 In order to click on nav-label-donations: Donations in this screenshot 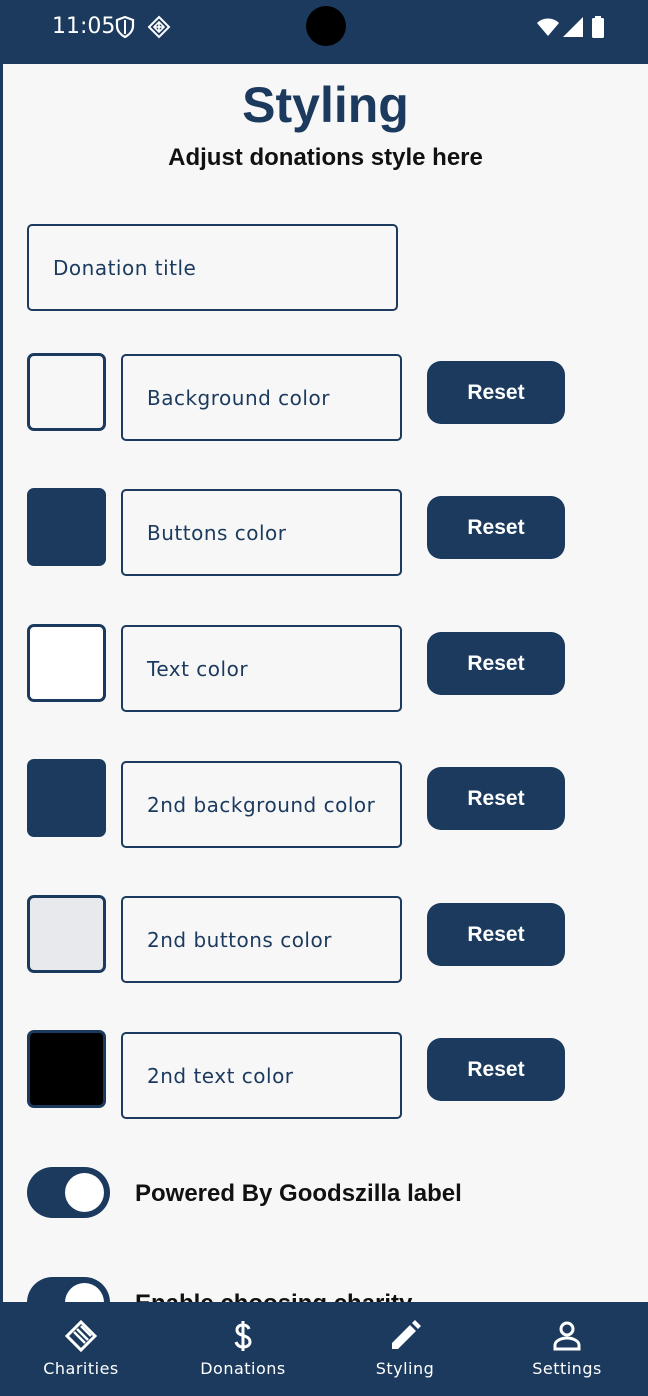, I will do `click(243, 1368)`.